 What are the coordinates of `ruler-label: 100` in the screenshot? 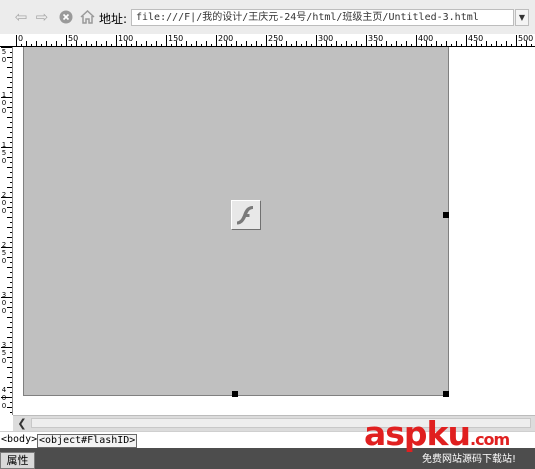 It's located at (126, 38).